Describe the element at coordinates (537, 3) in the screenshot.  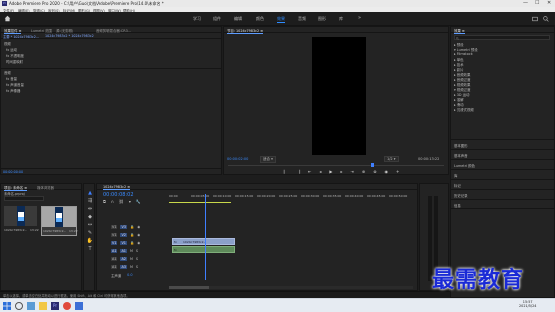
I see `maximize-button: ☐` at that location.